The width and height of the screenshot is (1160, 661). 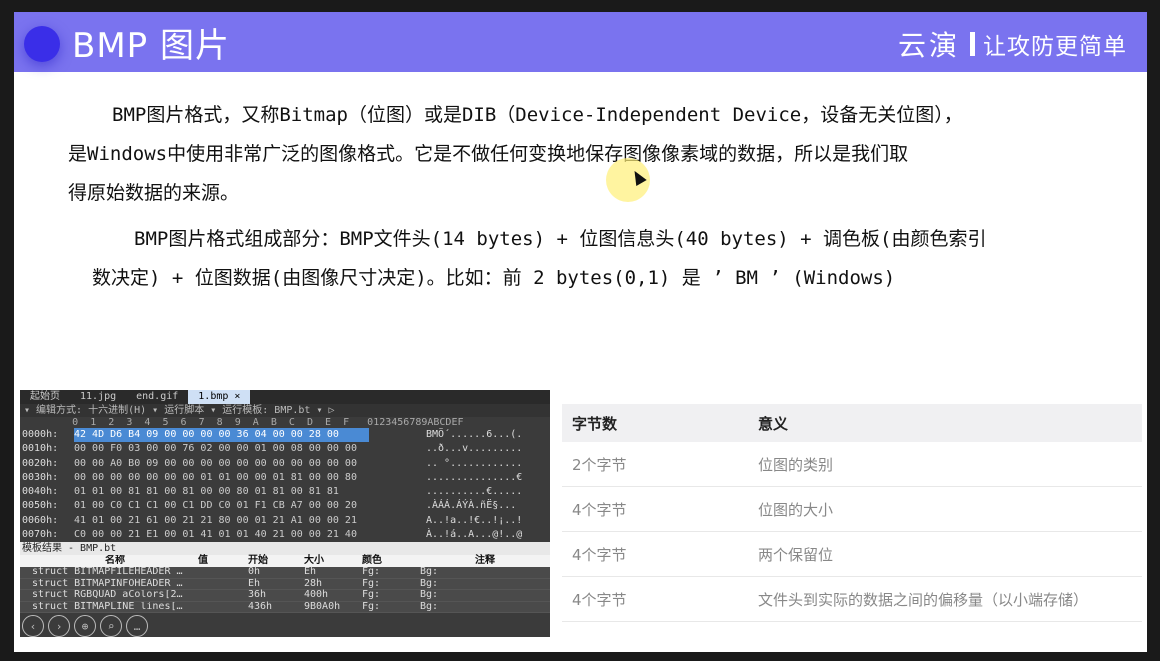 What do you see at coordinates (599, 464) in the screenshot?
I see `table-cell: 2个字节` at bounding box center [599, 464].